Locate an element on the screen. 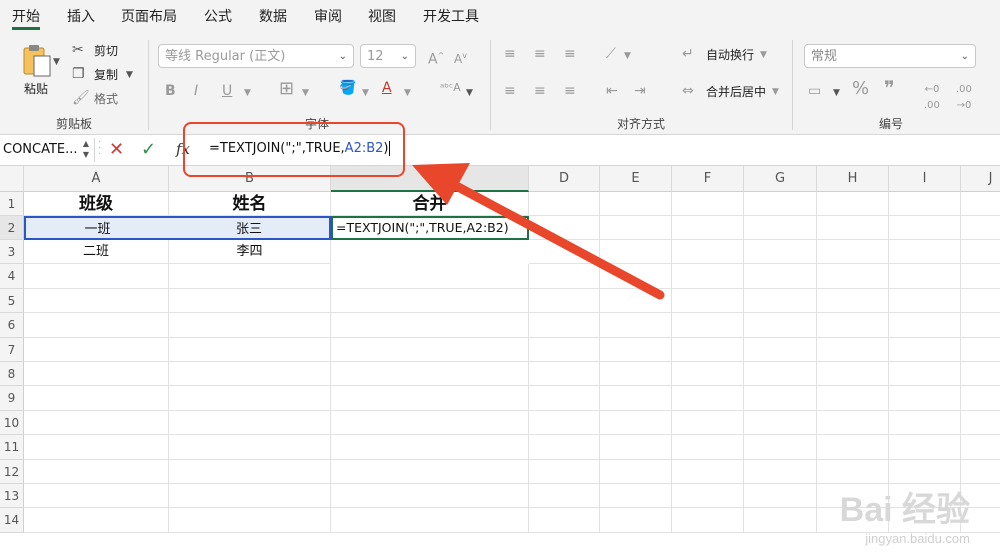  italic-icon: I is located at coordinates (196, 91).